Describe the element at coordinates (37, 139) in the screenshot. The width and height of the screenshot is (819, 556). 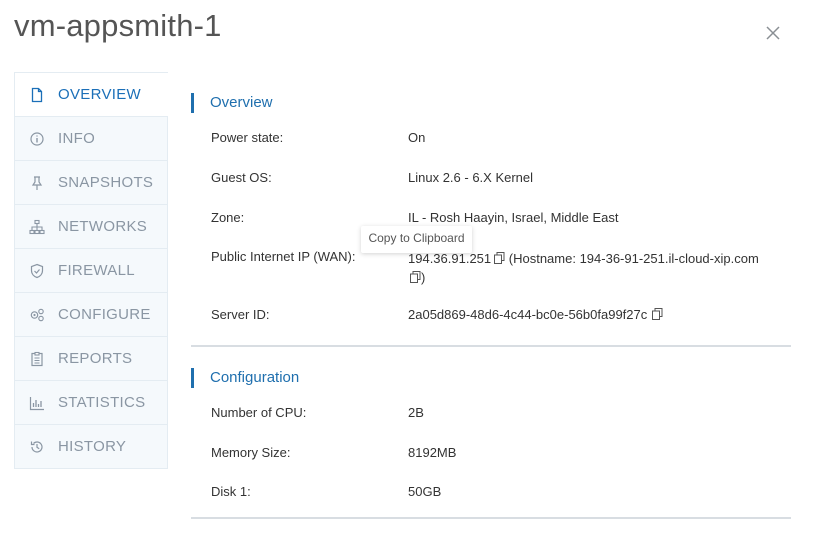
I see `info-icon` at that location.